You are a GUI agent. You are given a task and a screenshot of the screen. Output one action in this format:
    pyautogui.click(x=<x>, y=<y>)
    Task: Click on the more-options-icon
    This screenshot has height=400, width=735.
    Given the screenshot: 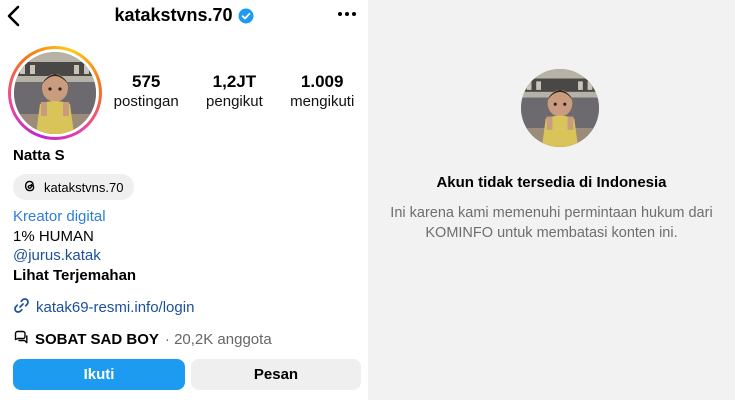 What is the action you would take?
    pyautogui.click(x=347, y=14)
    